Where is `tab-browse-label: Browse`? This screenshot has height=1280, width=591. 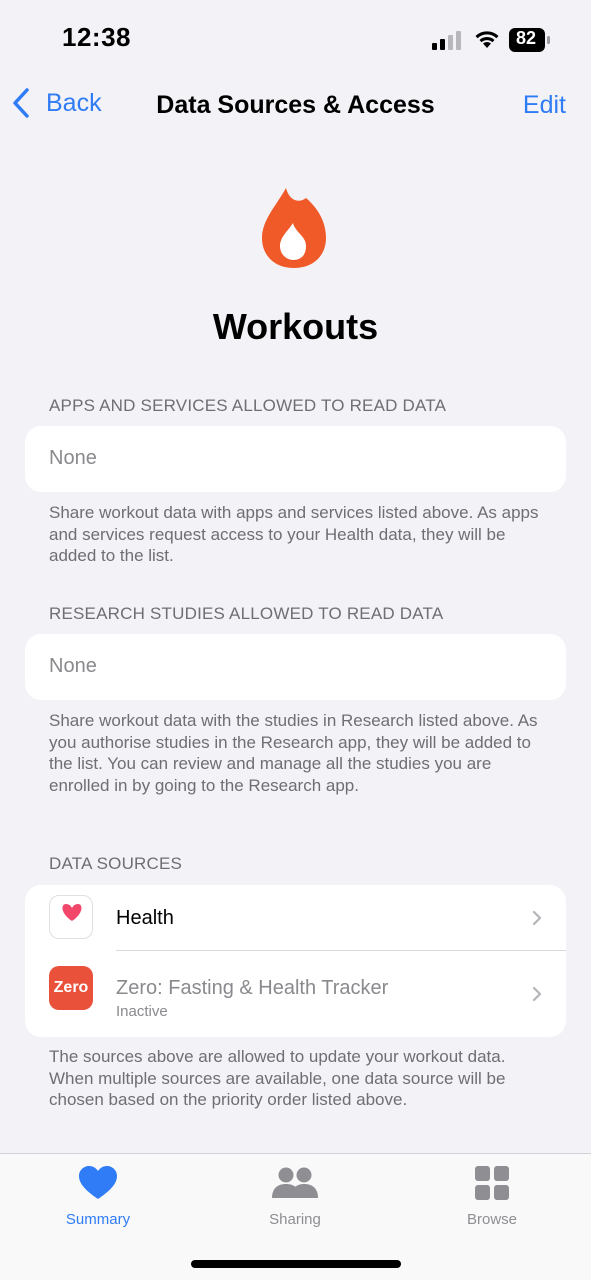 tab-browse-label: Browse is located at coordinates (492, 1219).